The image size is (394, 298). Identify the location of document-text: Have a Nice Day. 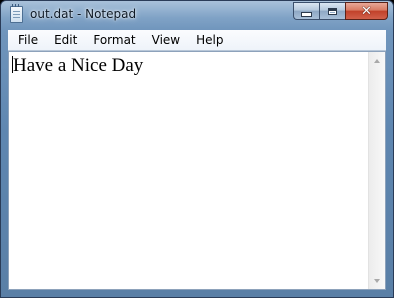
(78, 65).